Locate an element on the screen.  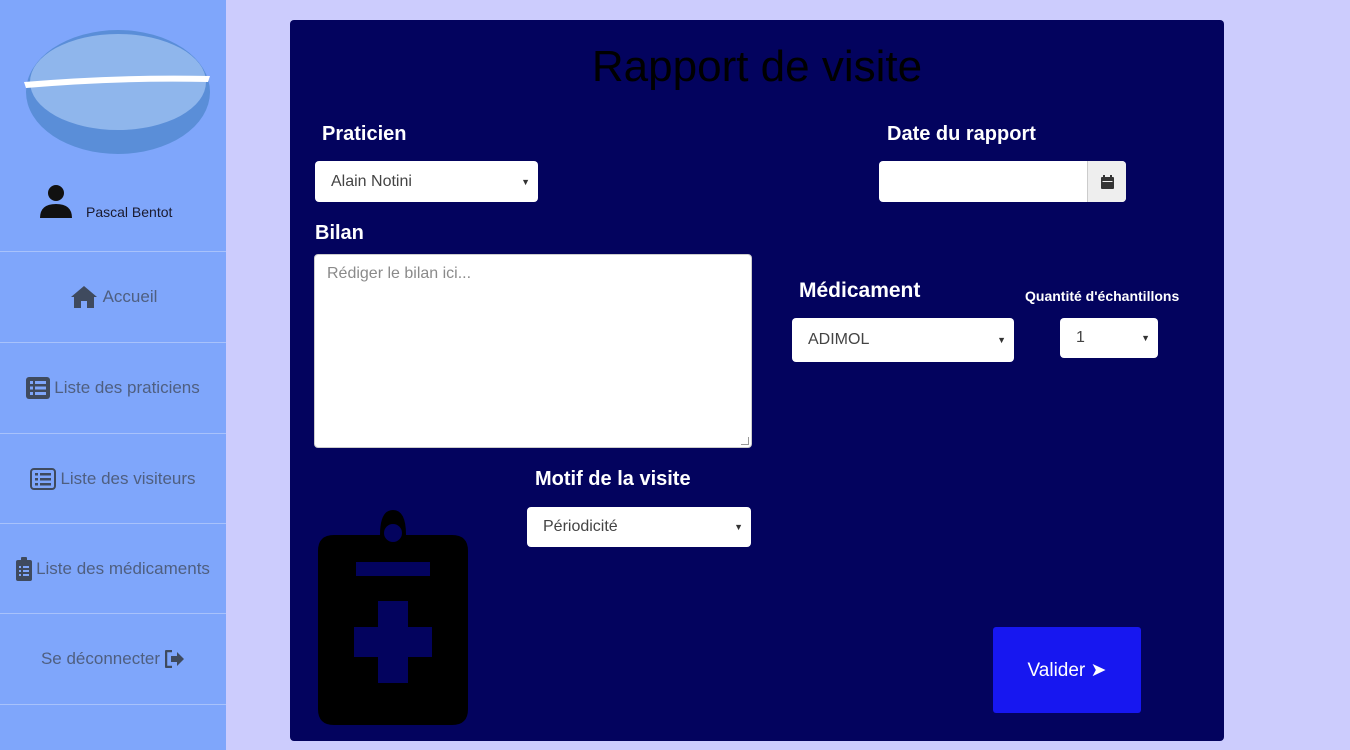
medicament-label: Médicament is located at coordinates (860, 290).